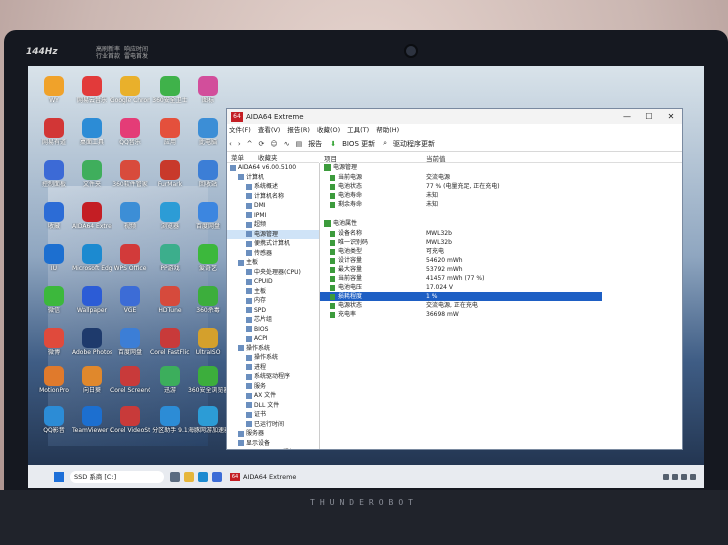 This screenshot has height=545, width=728. What do you see at coordinates (273, 273) in the screenshot?
I see `tree-item: 中央处理器(CPU)` at bounding box center [273, 273].